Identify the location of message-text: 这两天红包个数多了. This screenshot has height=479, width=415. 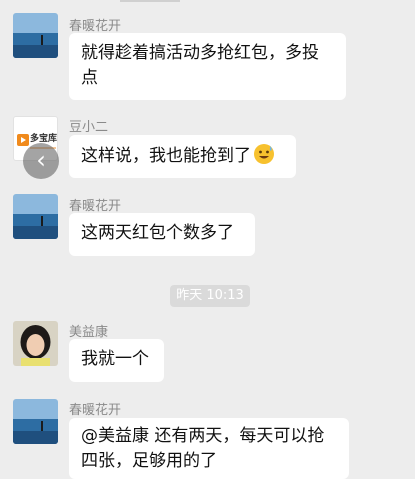
(157, 233).